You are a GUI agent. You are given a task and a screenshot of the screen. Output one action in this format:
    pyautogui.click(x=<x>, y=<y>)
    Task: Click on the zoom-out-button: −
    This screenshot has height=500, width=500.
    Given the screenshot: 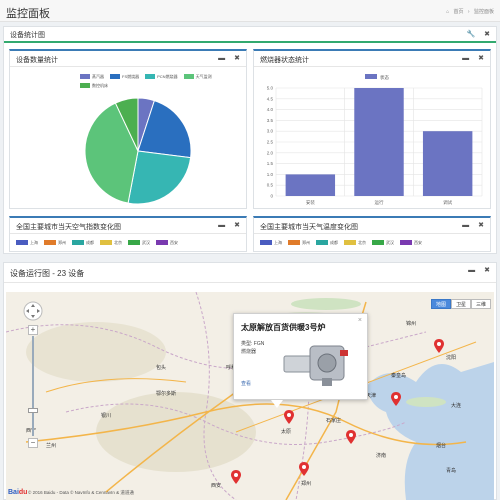 What is the action you would take?
    pyautogui.click(x=33, y=443)
    